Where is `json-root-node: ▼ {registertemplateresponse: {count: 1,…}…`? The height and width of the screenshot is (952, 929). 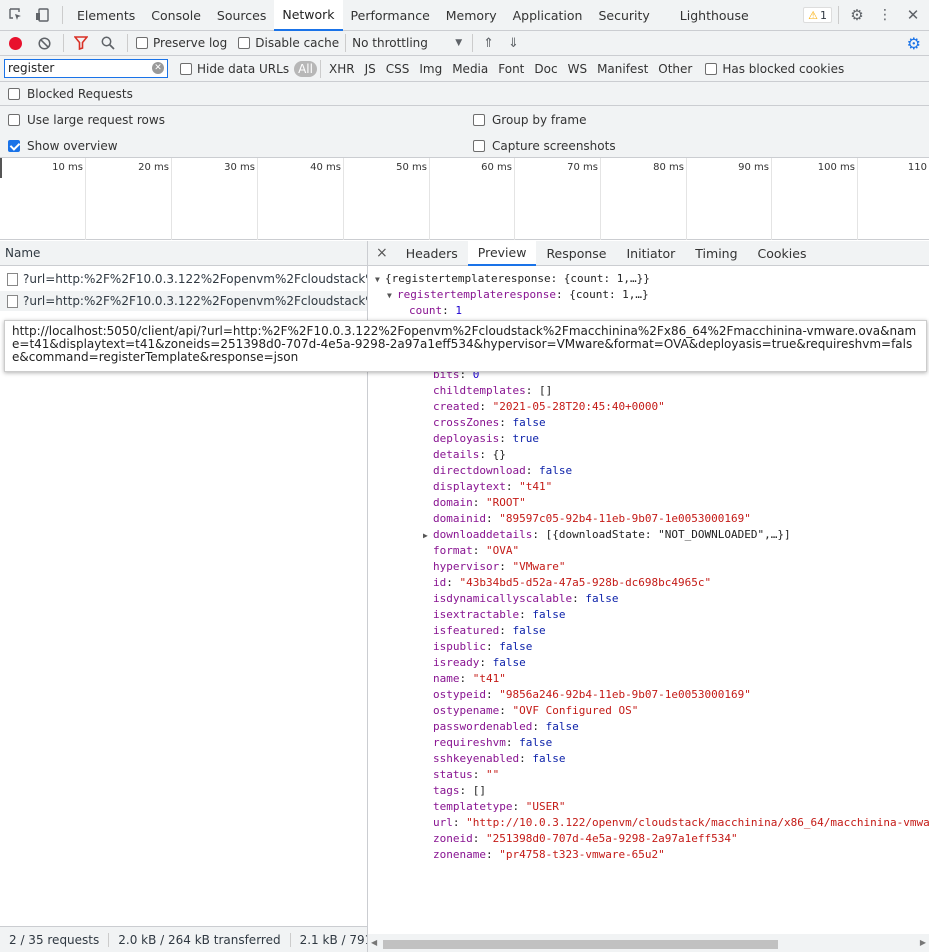 json-root-node: ▼ {registertemplateresponse: {count: 1,…}… is located at coordinates (512, 279).